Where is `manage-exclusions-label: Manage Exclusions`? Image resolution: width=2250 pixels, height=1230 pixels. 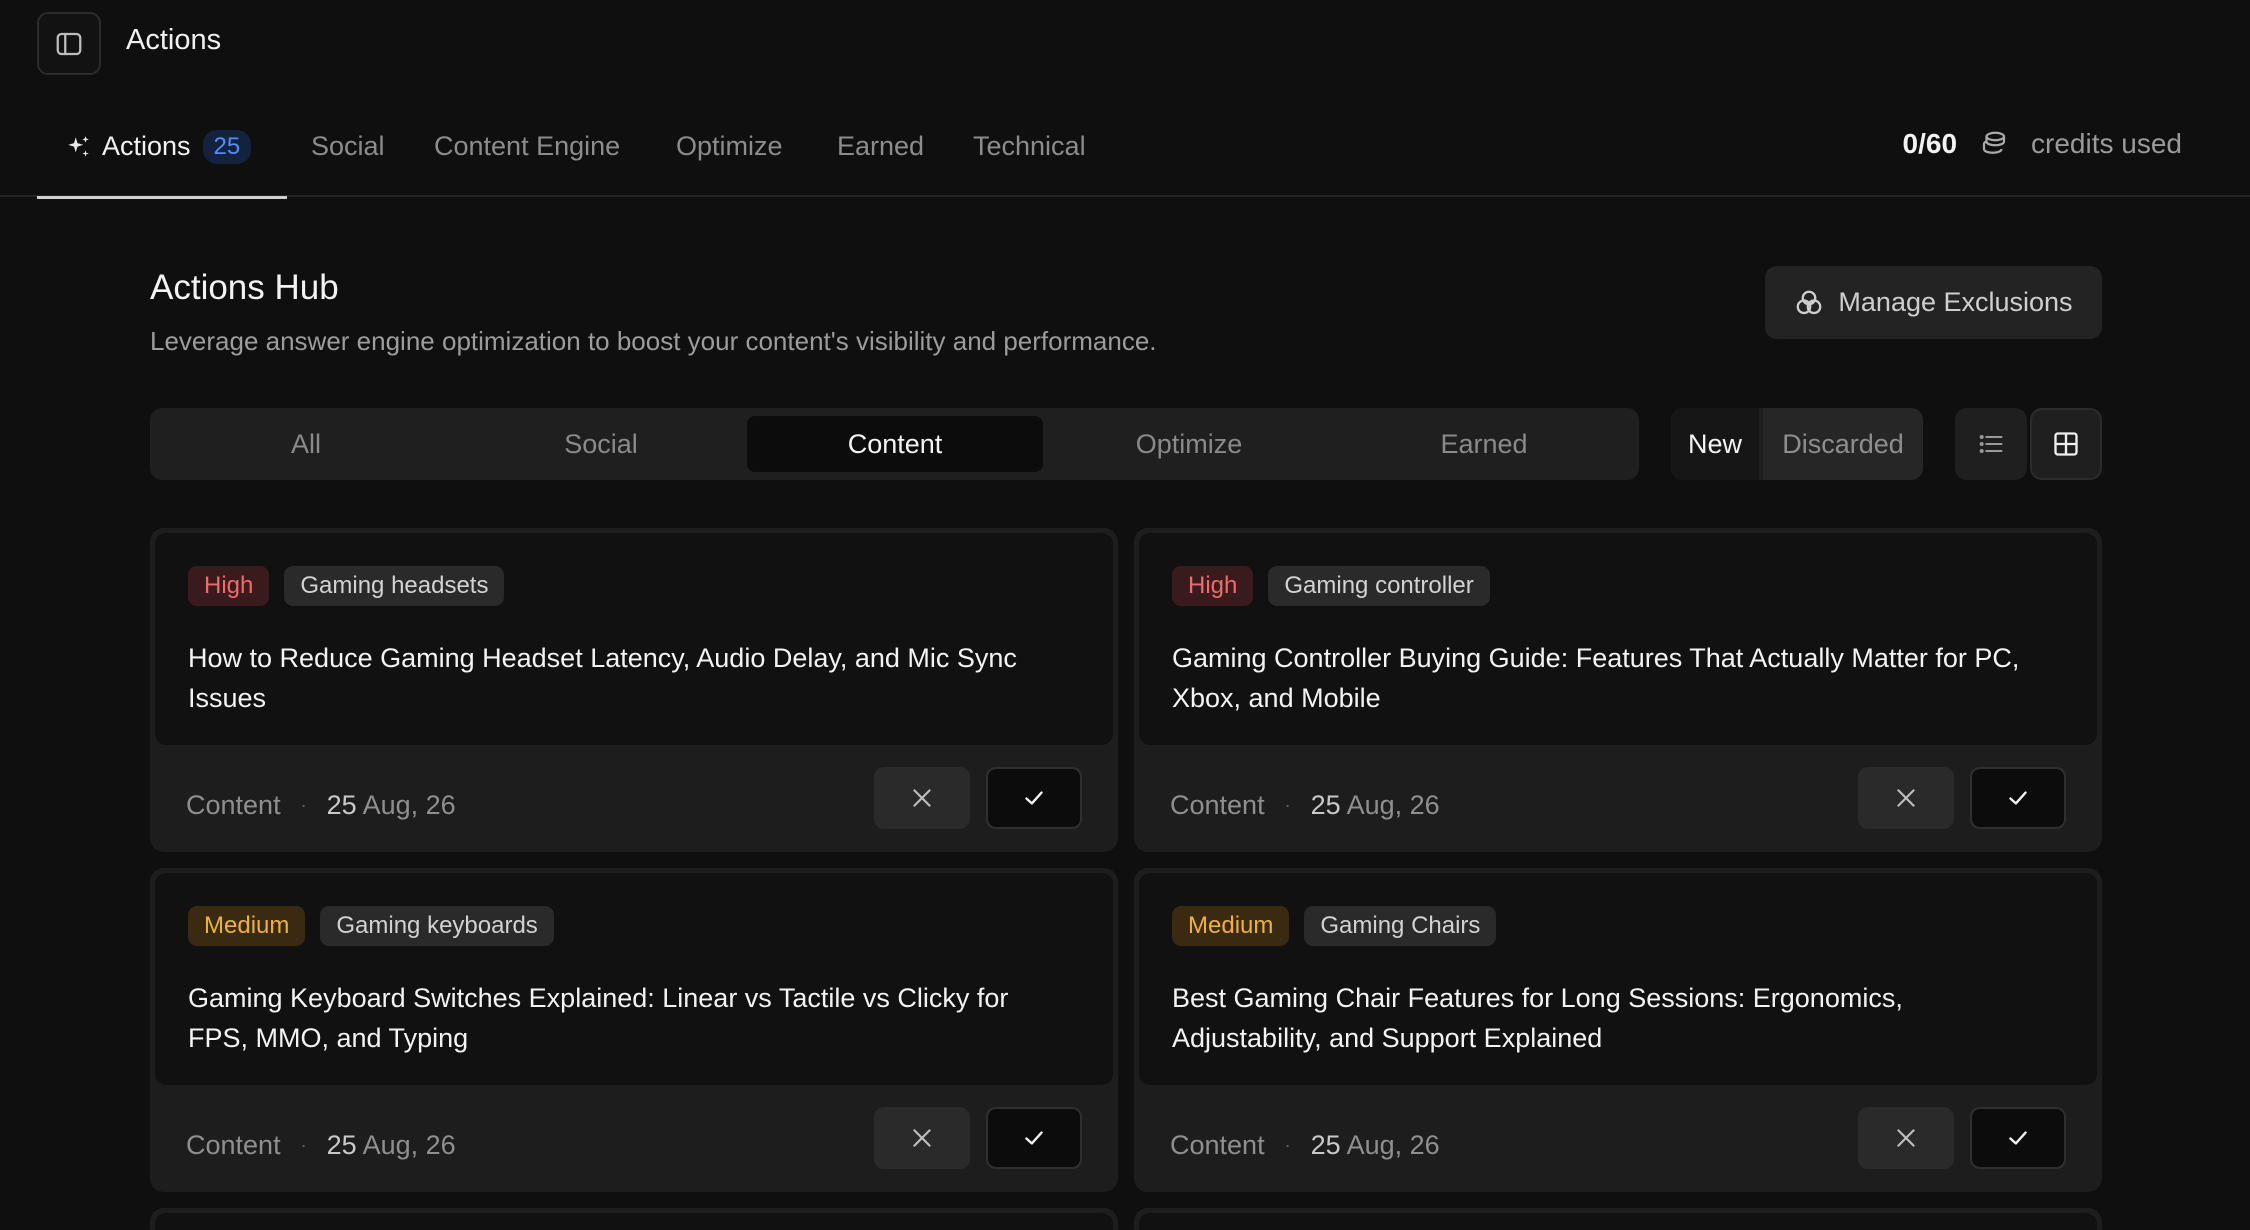 manage-exclusions-label: Manage Exclusions is located at coordinates (1955, 302).